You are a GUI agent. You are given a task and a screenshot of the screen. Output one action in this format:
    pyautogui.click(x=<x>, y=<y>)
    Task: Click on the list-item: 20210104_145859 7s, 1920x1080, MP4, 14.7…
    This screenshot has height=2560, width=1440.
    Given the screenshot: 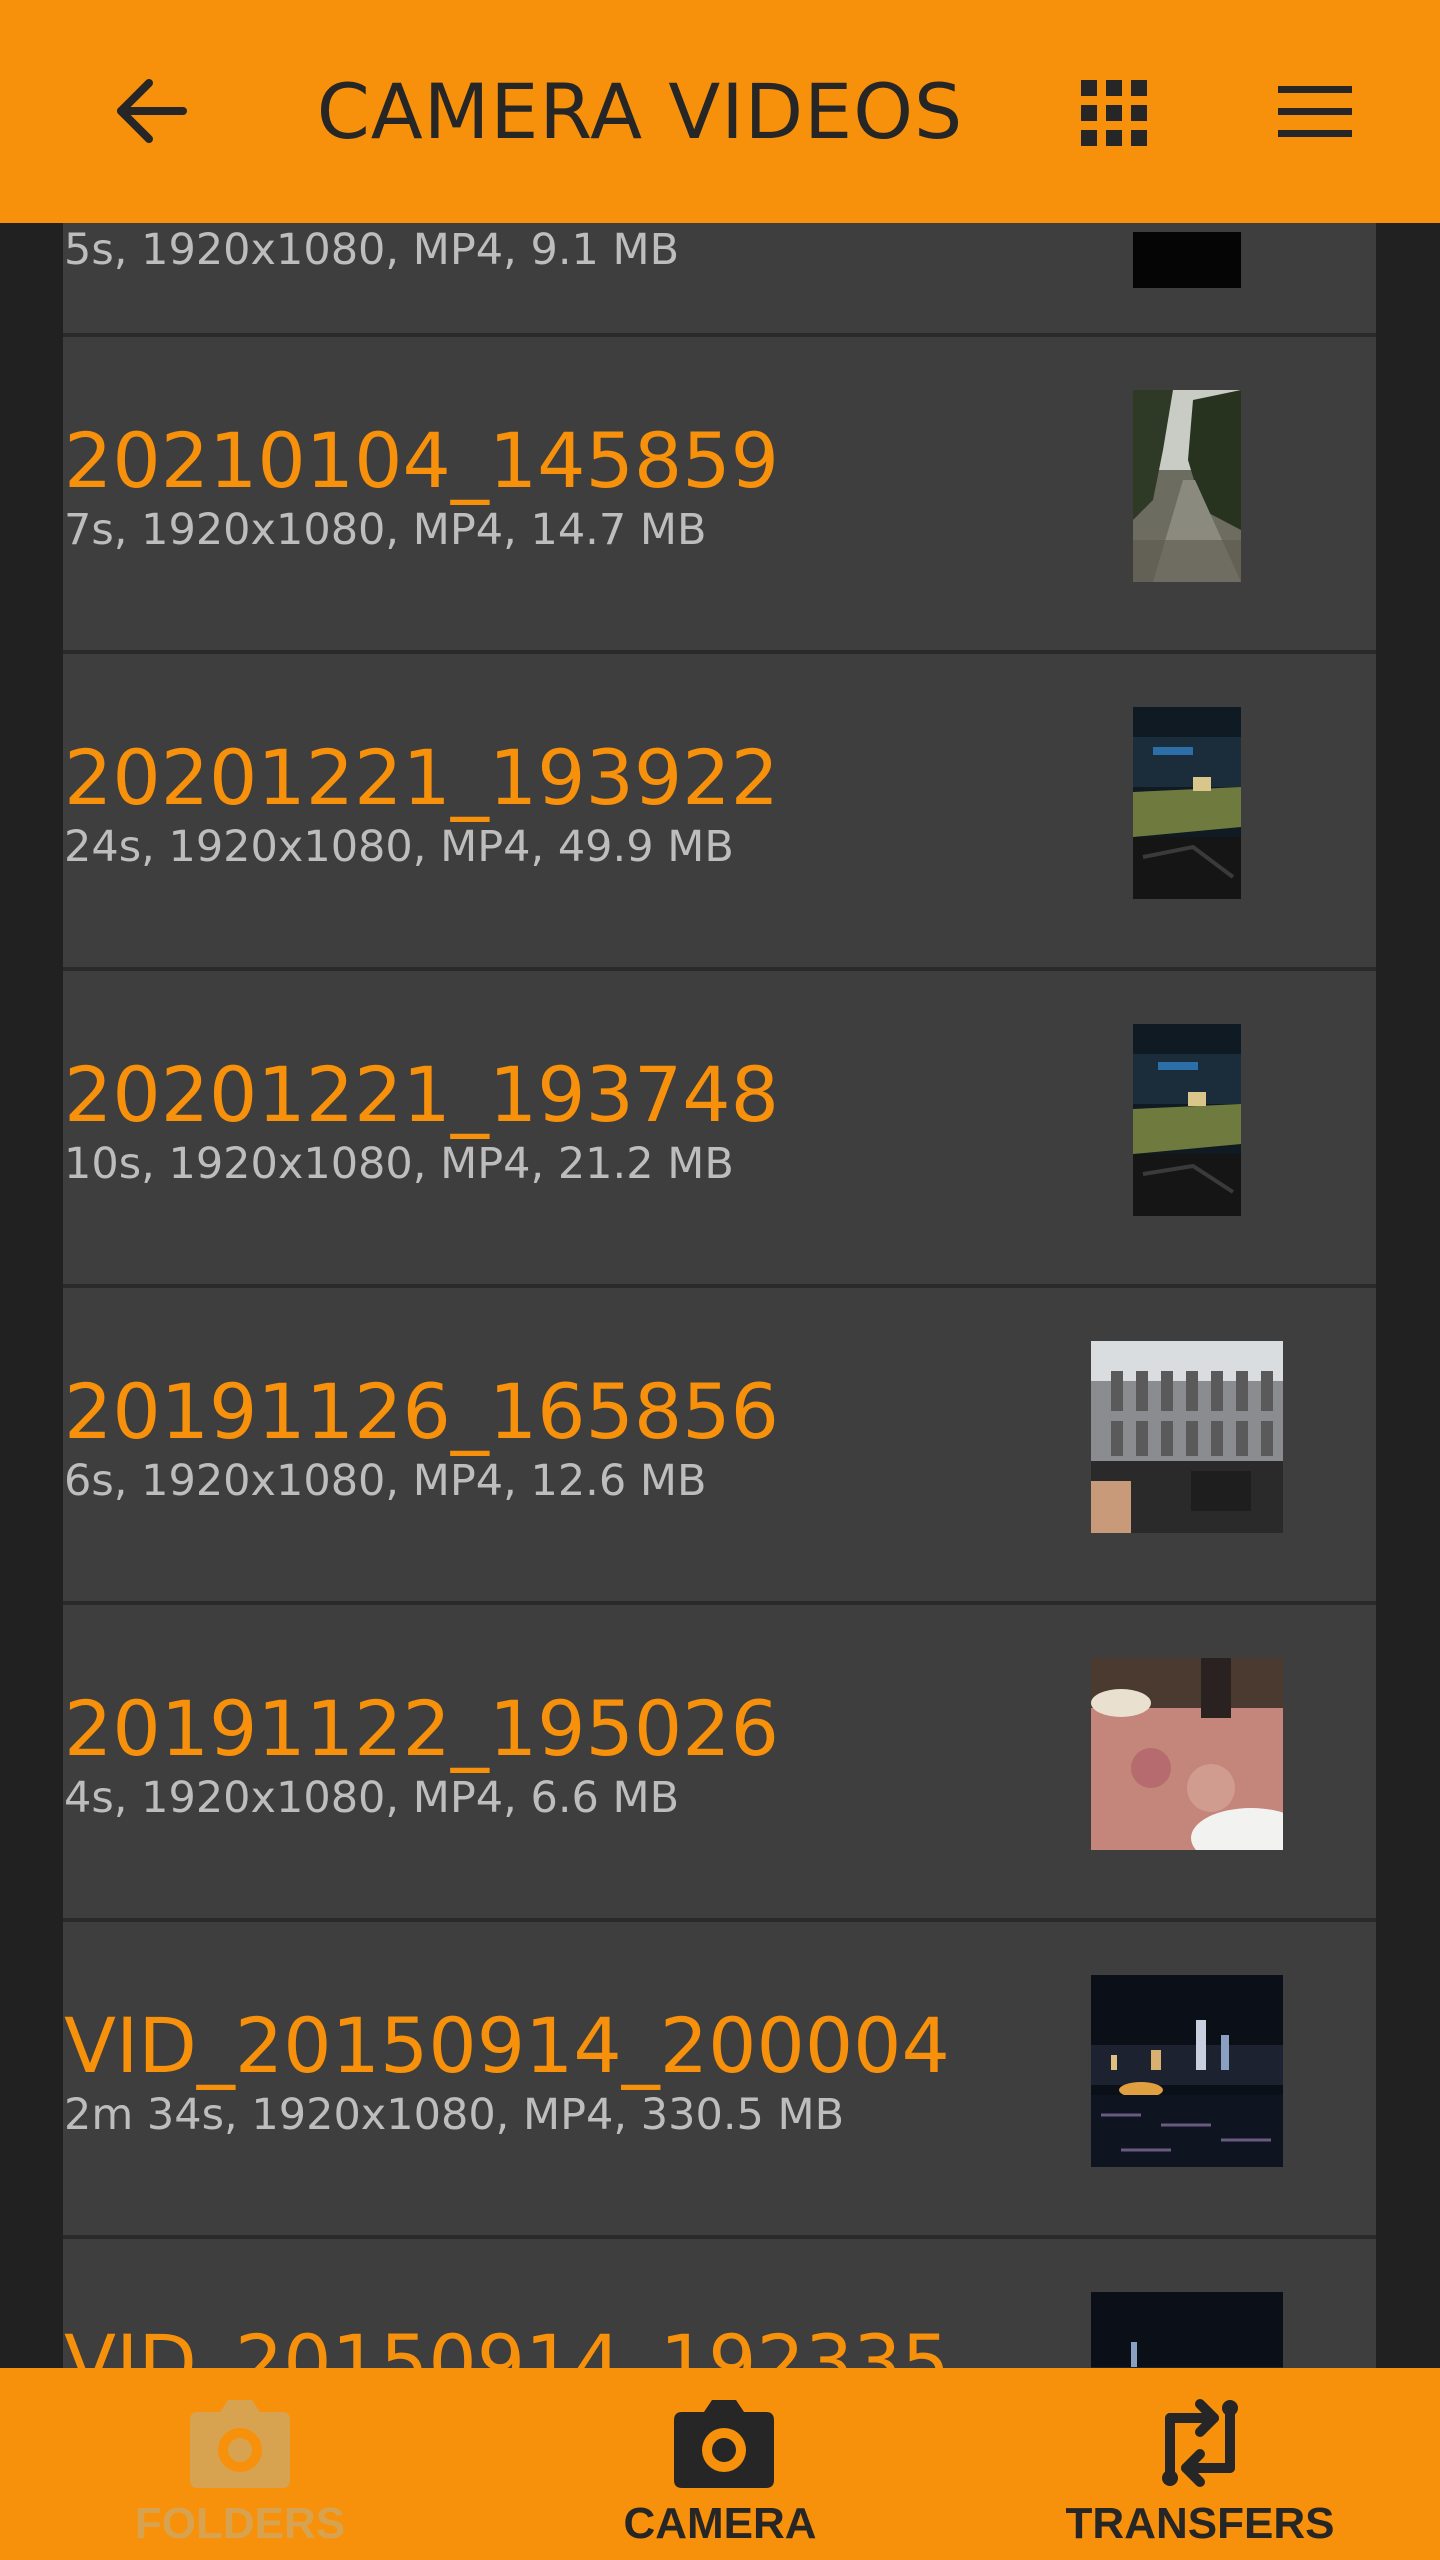 What is the action you would take?
    pyautogui.click(x=719, y=495)
    